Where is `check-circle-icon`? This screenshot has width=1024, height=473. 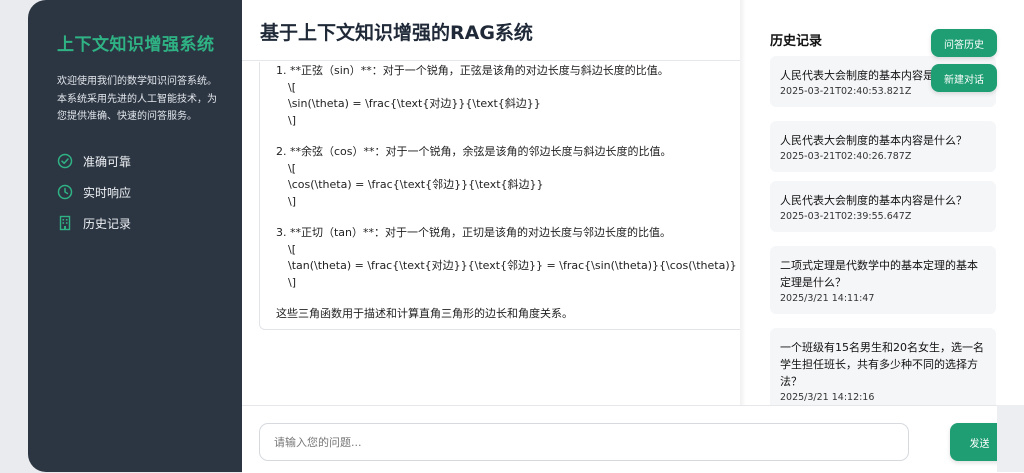
check-circle-icon is located at coordinates (65, 161).